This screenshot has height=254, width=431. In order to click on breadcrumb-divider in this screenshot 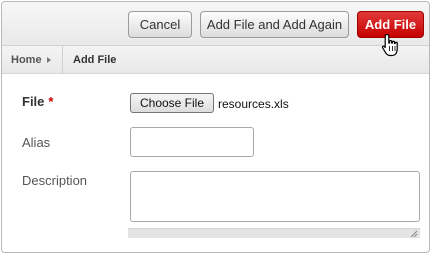, I will do `click(62, 60)`.